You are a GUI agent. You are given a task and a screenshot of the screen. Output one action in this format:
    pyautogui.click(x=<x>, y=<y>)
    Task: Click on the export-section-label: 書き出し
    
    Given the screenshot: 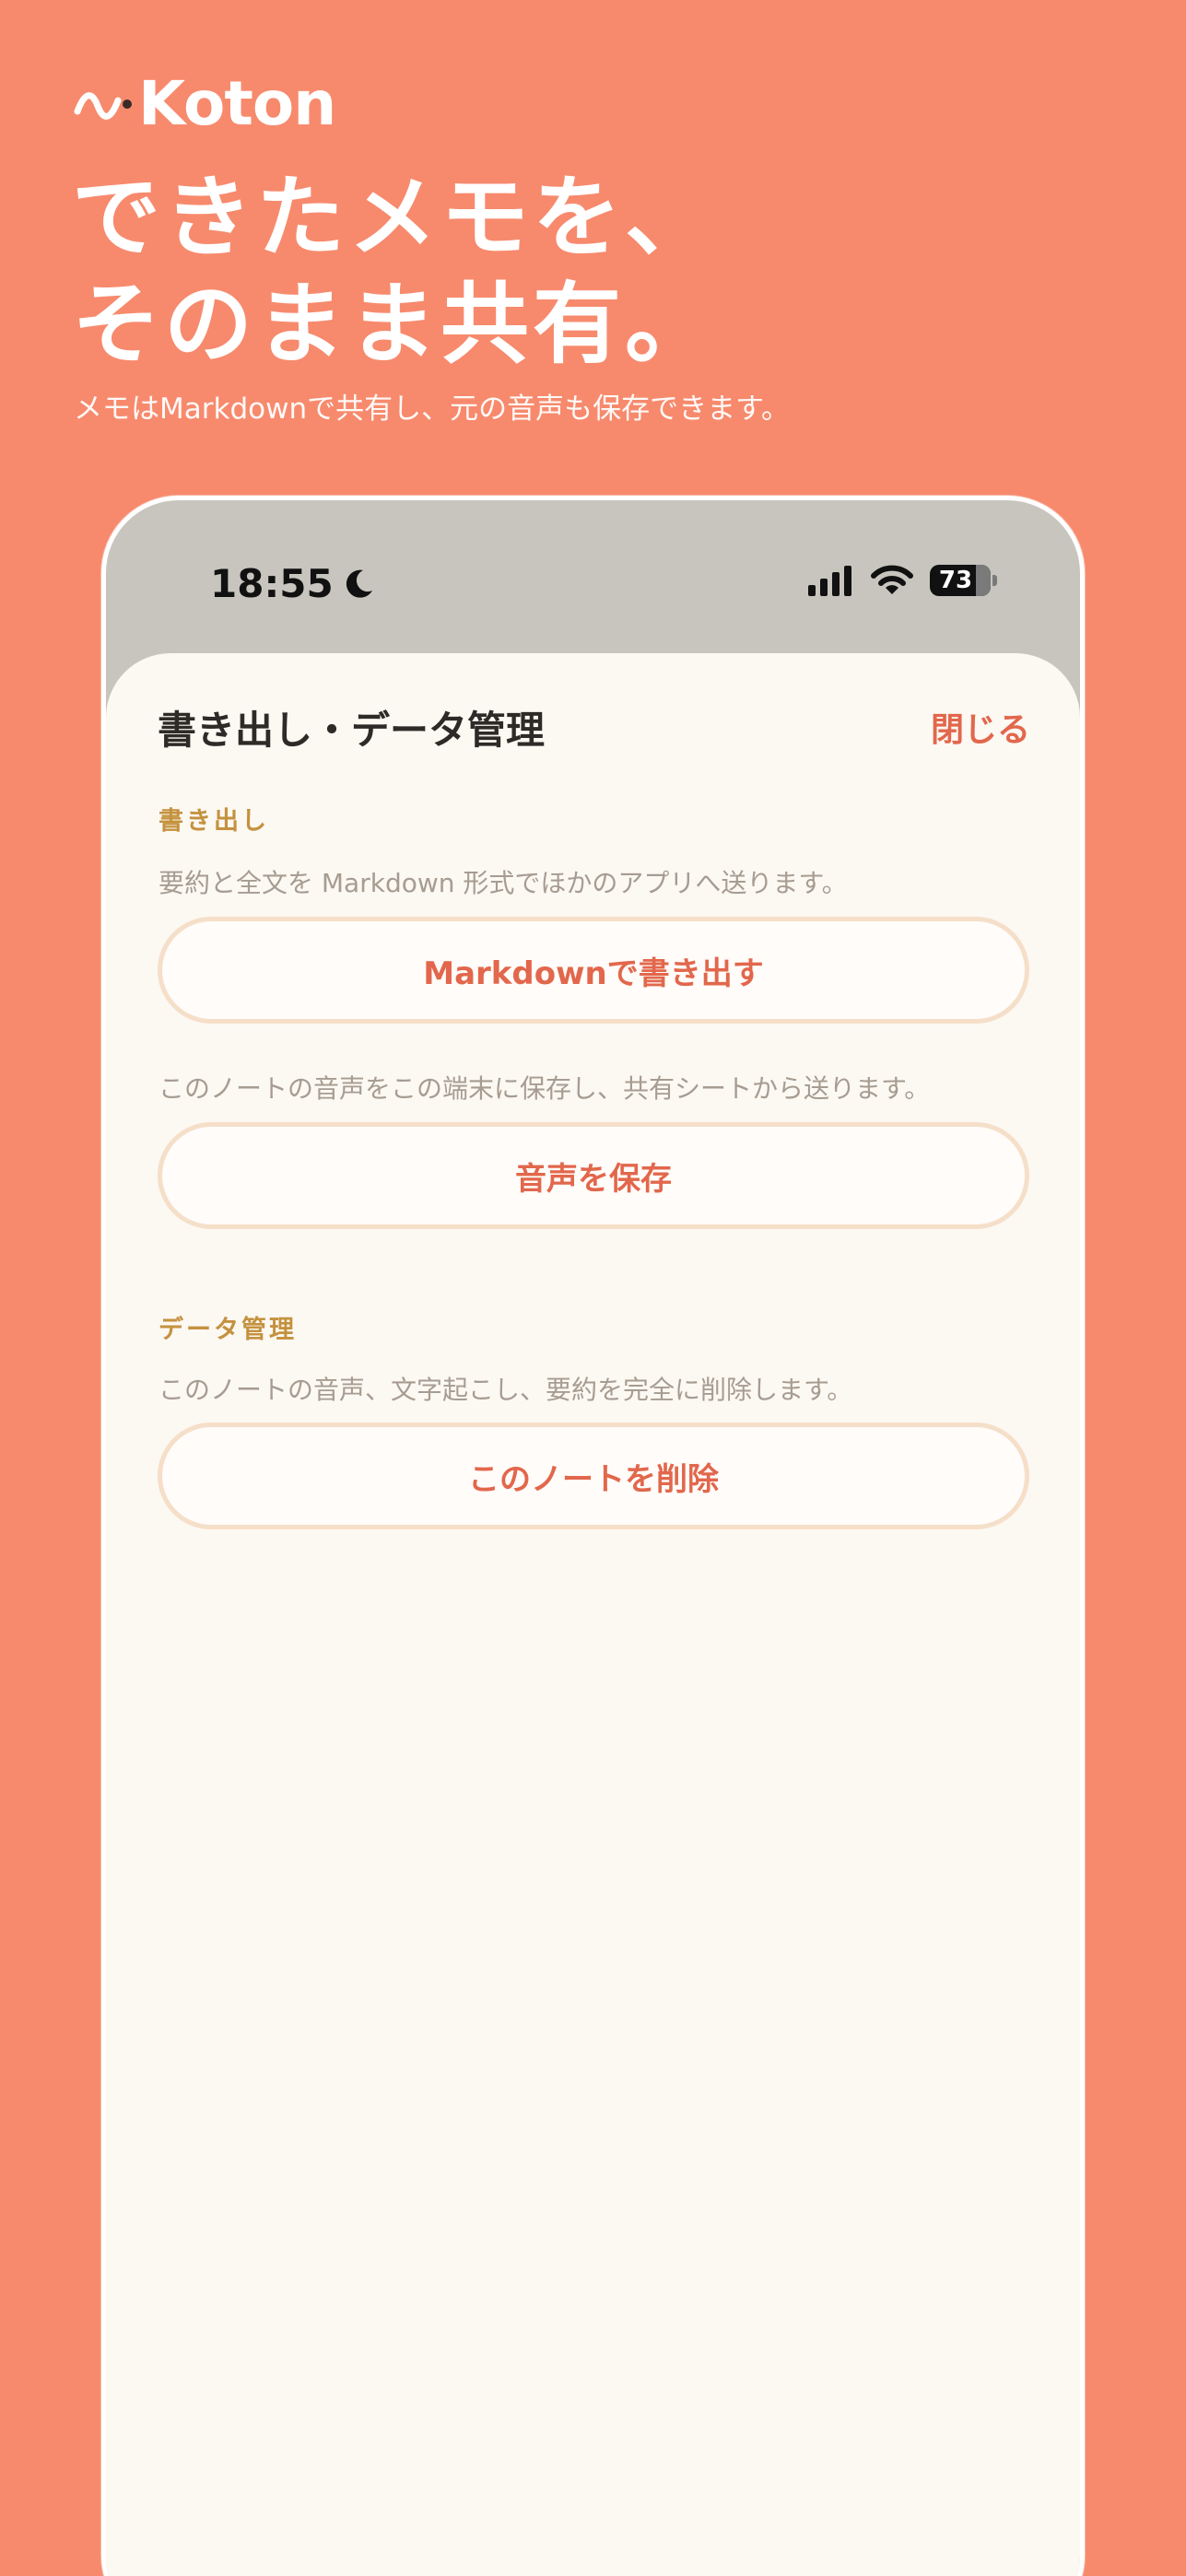 What is the action you would take?
    pyautogui.click(x=214, y=821)
    